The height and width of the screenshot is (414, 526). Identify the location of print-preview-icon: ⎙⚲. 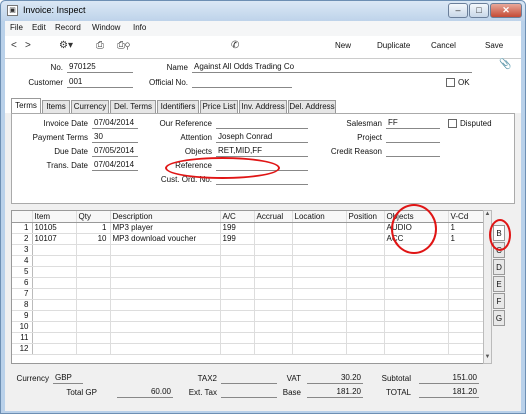
(123, 45).